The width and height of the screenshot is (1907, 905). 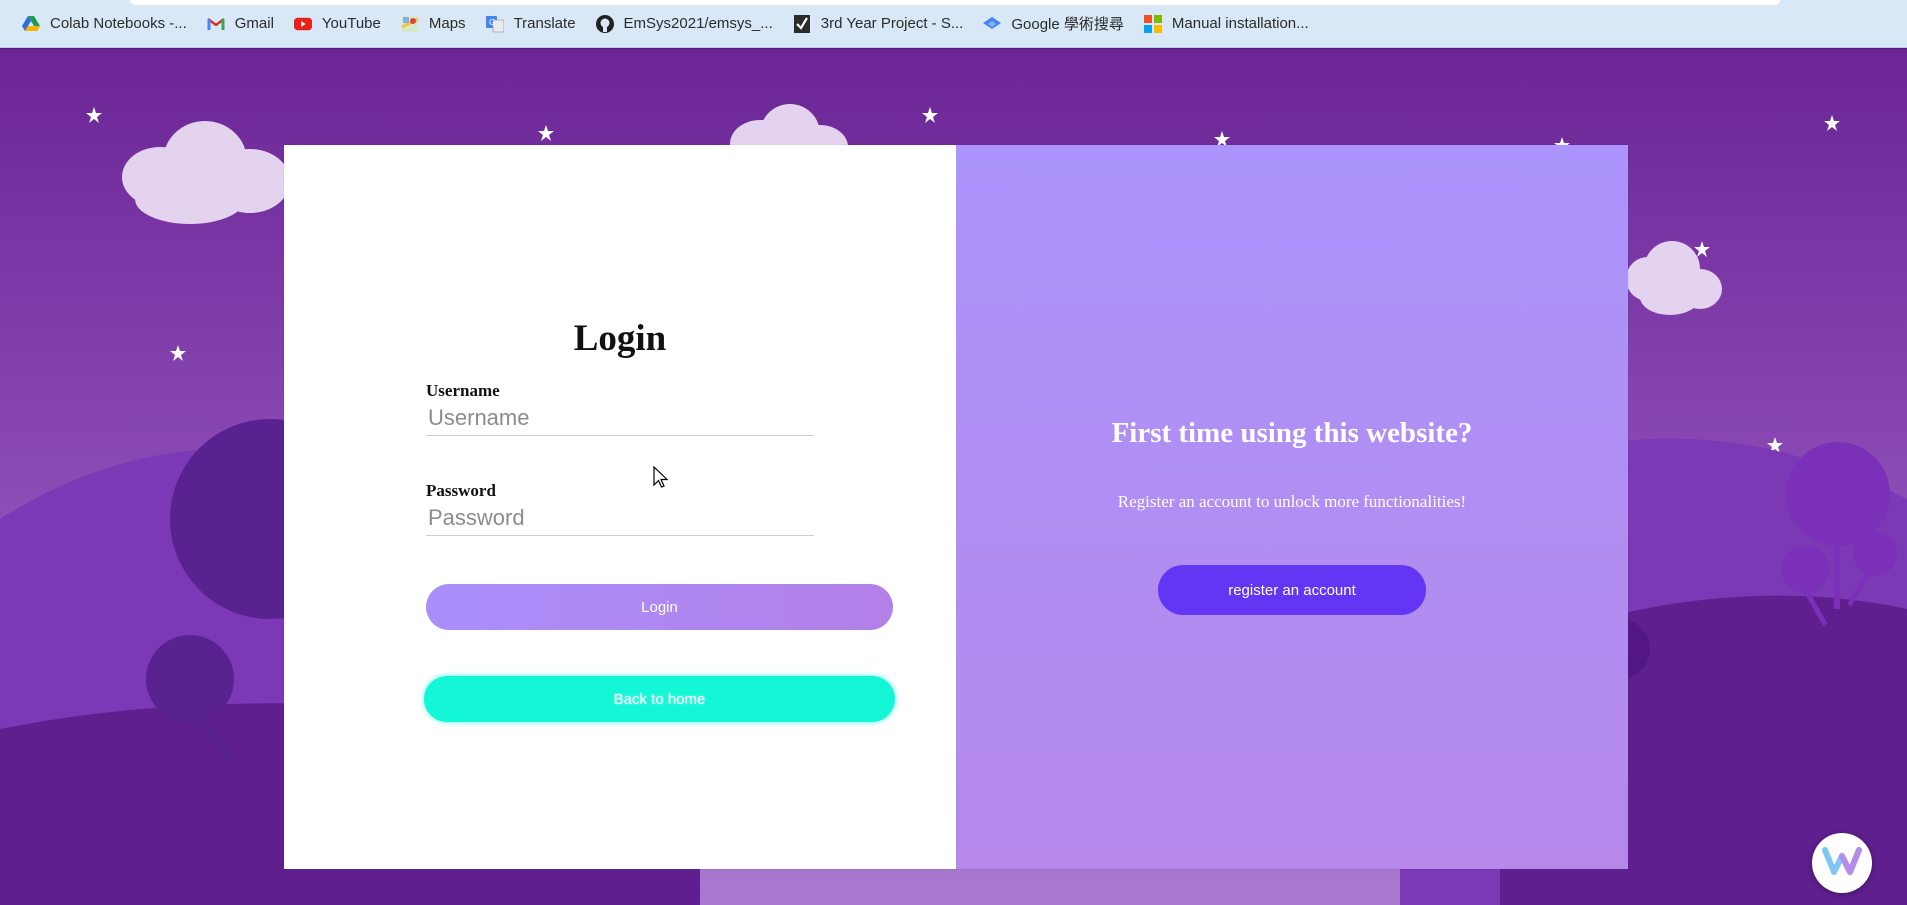 I want to click on bookmark-youtube: YouTube, so click(x=337, y=24).